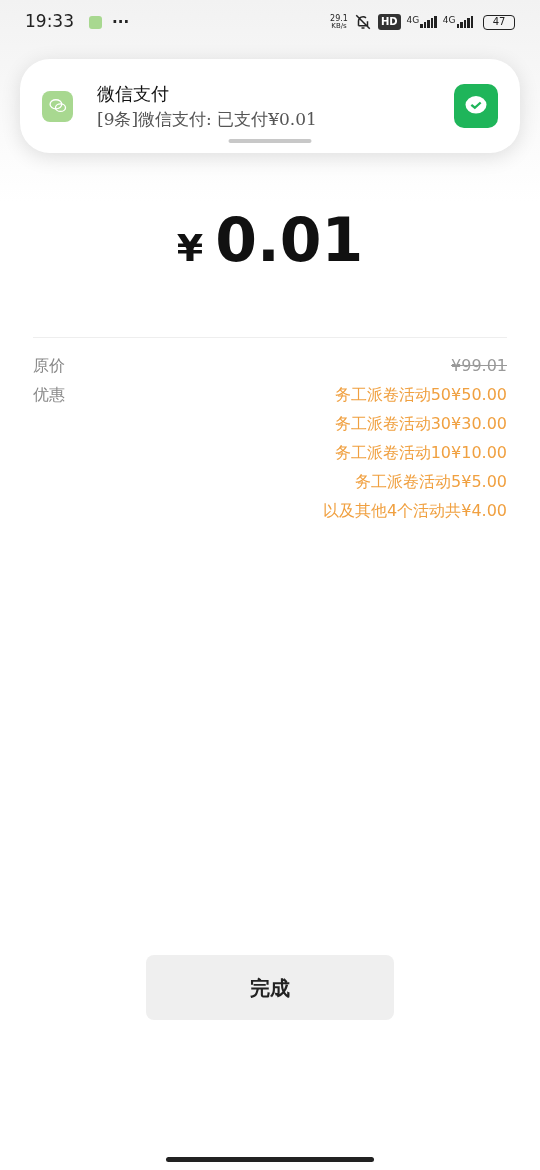 The image size is (540, 1170). What do you see at coordinates (362, 22) in the screenshot?
I see `bell-muted-icon` at bounding box center [362, 22].